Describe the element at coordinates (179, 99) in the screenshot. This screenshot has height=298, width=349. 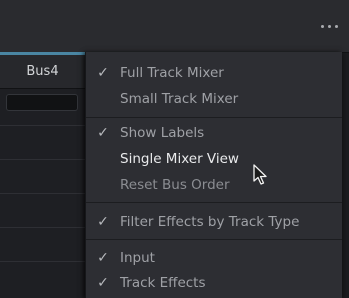
I see `menu-item-label: Small Track Mixer` at that location.